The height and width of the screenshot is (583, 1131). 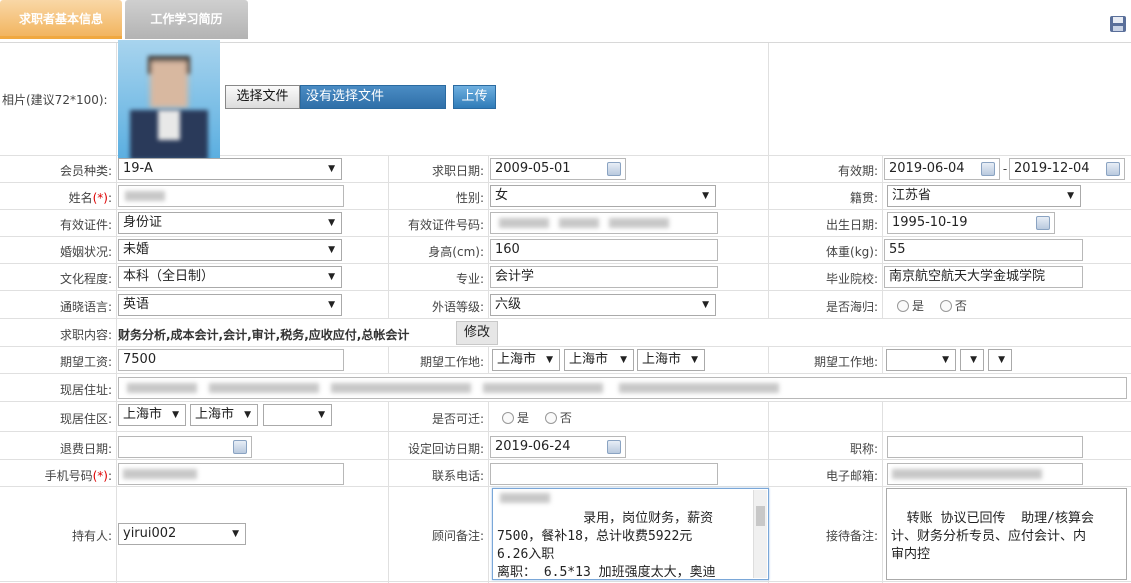 What do you see at coordinates (262, 97) in the screenshot?
I see `choose-file-button: 选择文件` at bounding box center [262, 97].